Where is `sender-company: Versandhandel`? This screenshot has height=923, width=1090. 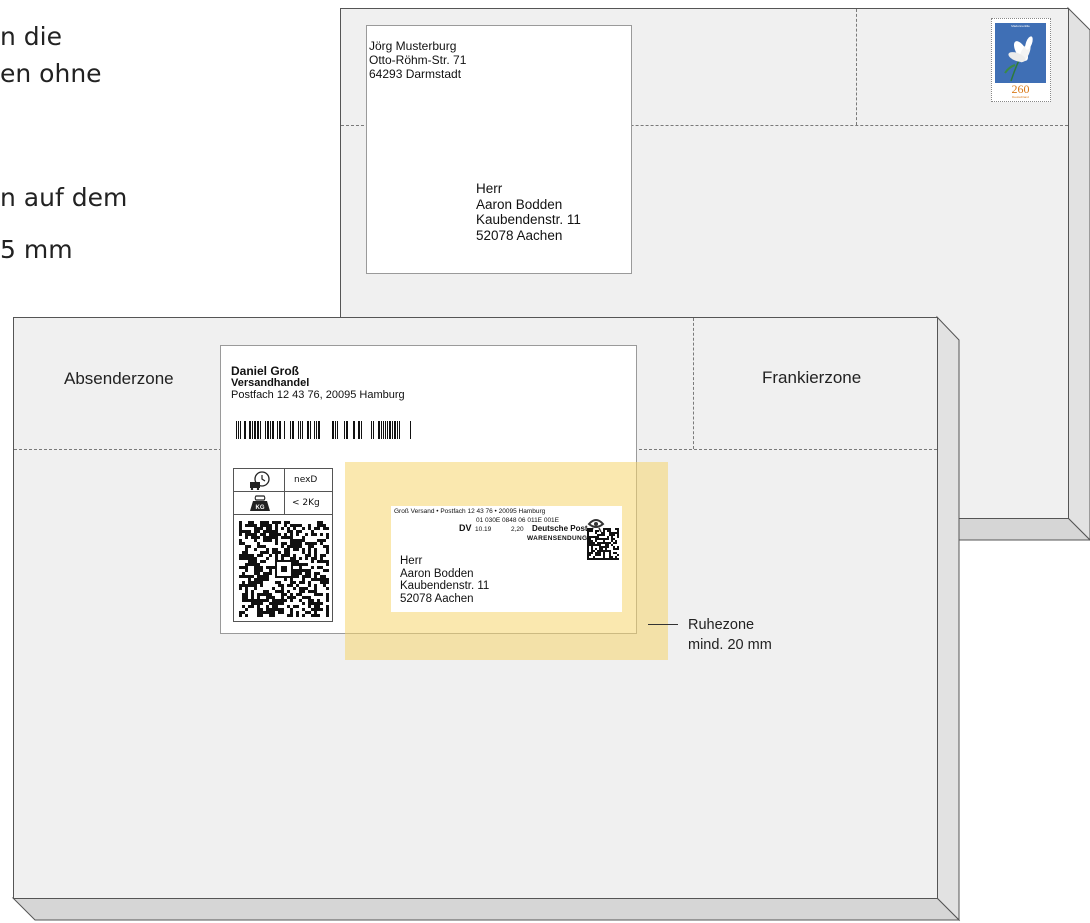
sender-company: Versandhandel is located at coordinates (270, 383).